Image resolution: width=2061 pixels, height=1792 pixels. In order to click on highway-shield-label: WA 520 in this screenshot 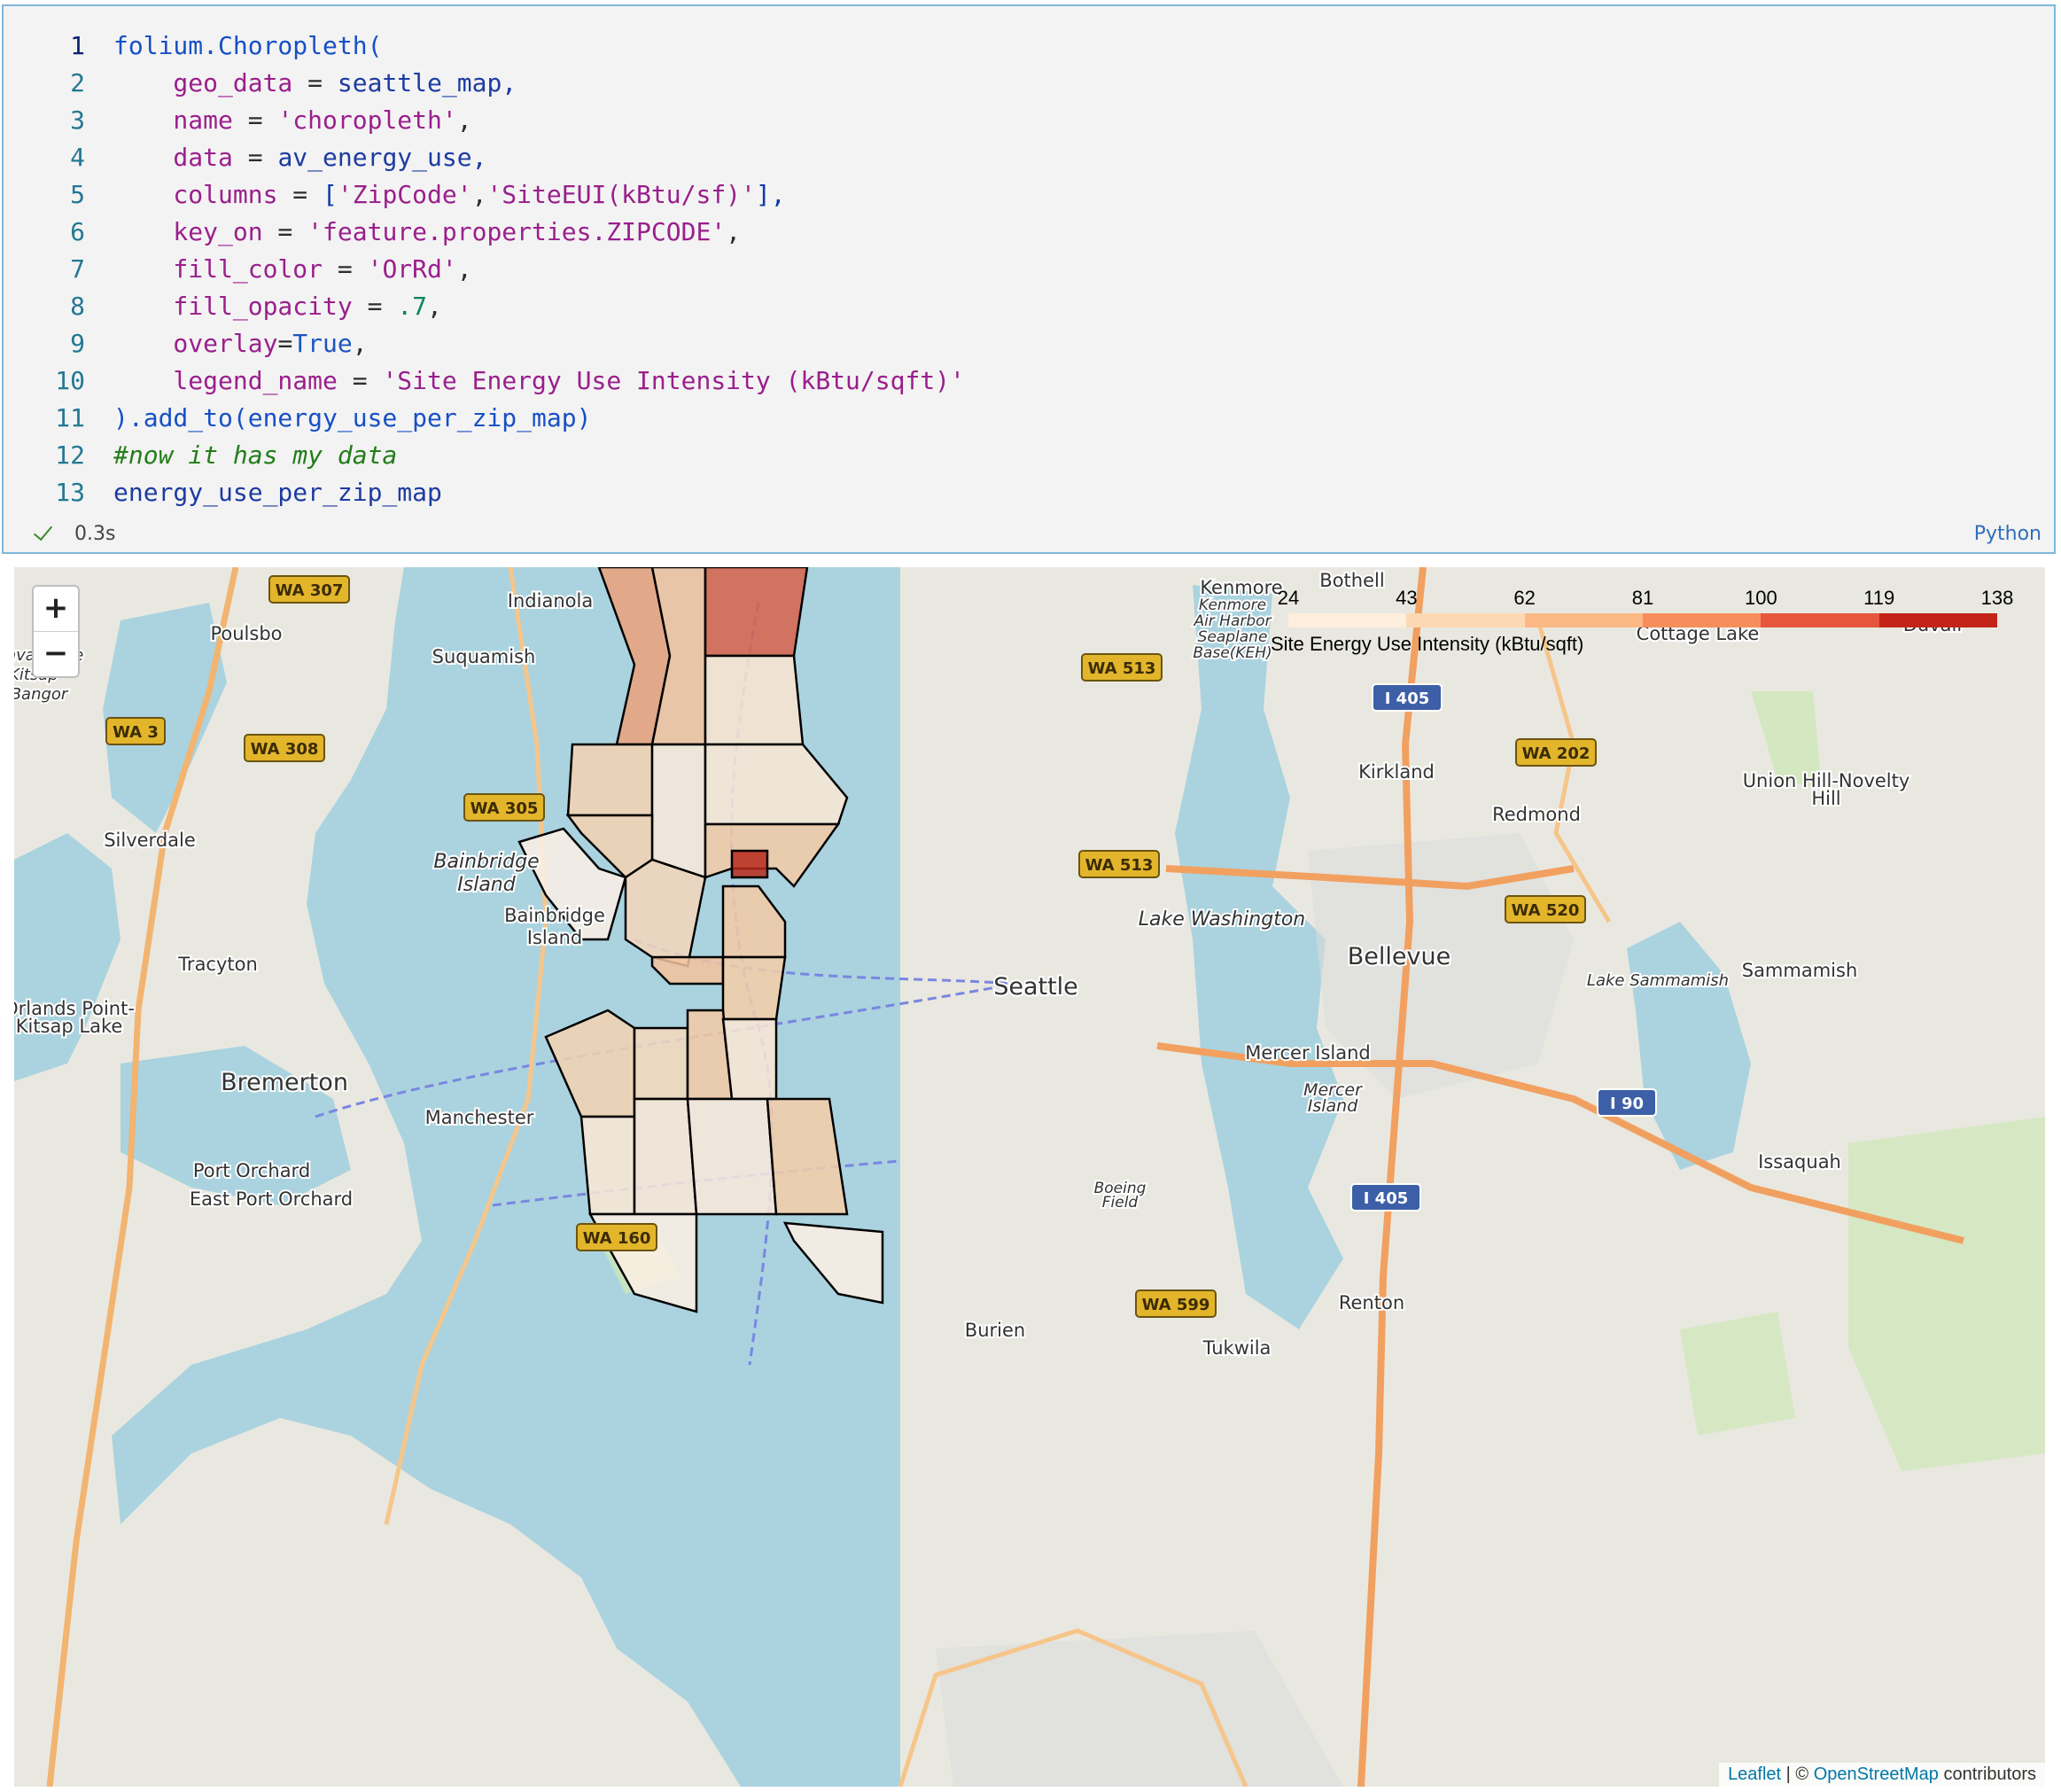, I will do `click(1546, 910)`.